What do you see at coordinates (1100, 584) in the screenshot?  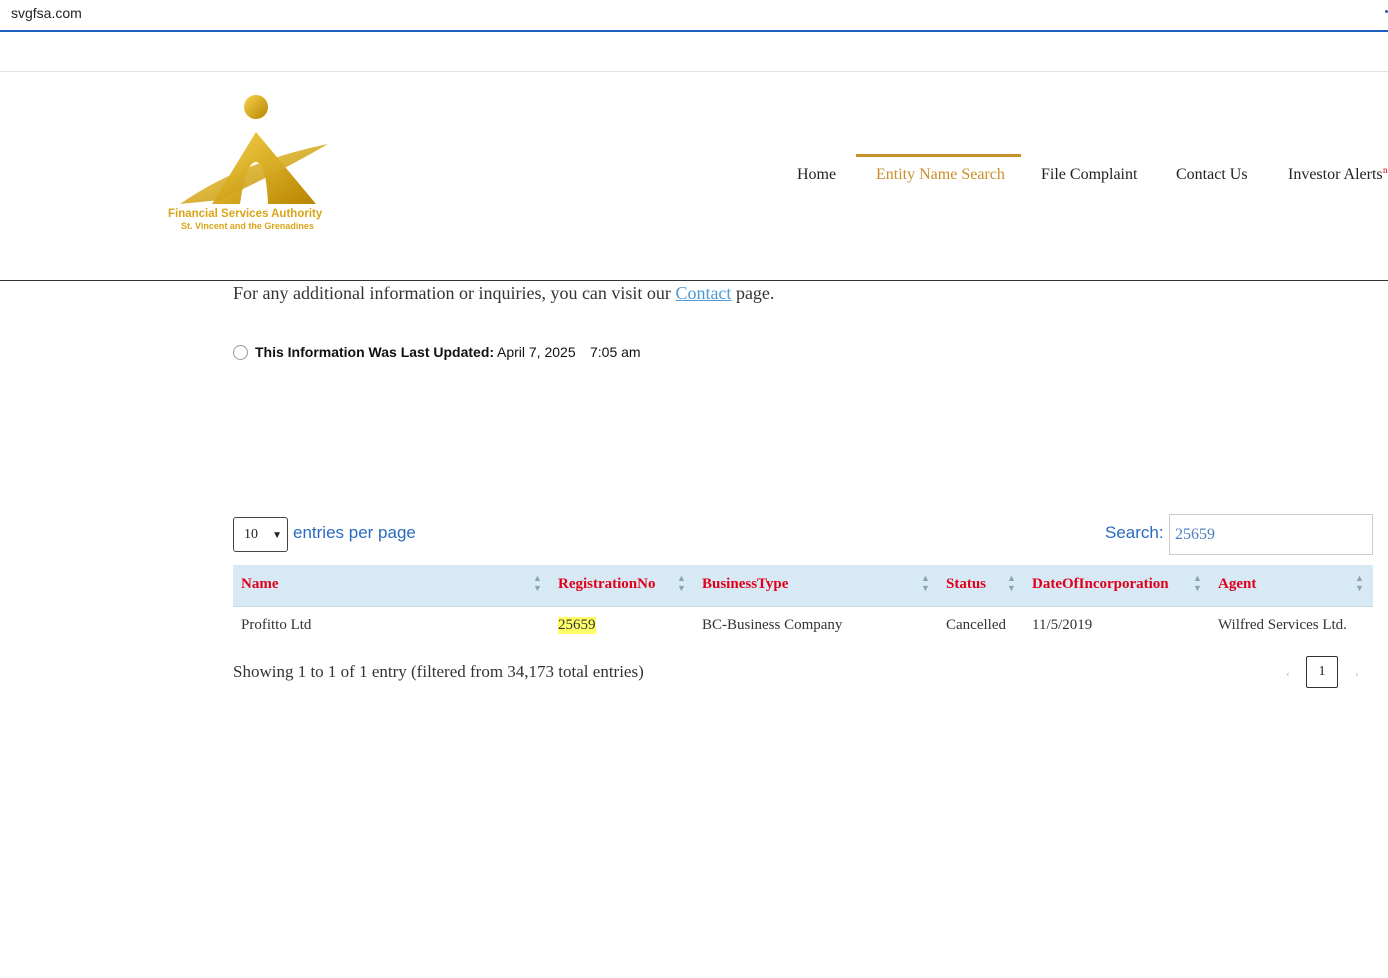 I see `col-header-dateofincorporation: DateOfIncorporation` at bounding box center [1100, 584].